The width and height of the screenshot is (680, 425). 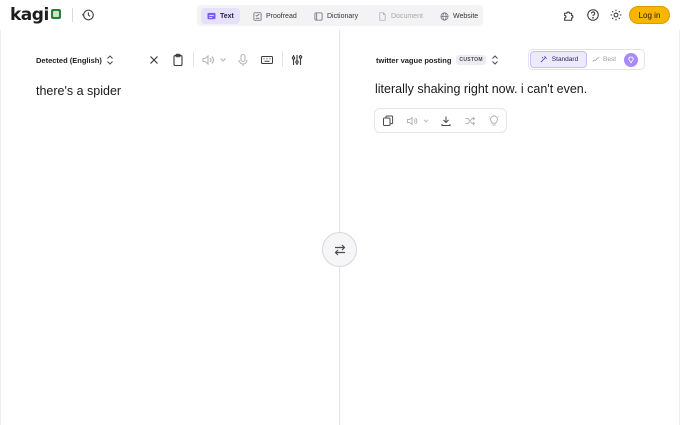 I want to click on extension-icon, so click(x=569, y=15).